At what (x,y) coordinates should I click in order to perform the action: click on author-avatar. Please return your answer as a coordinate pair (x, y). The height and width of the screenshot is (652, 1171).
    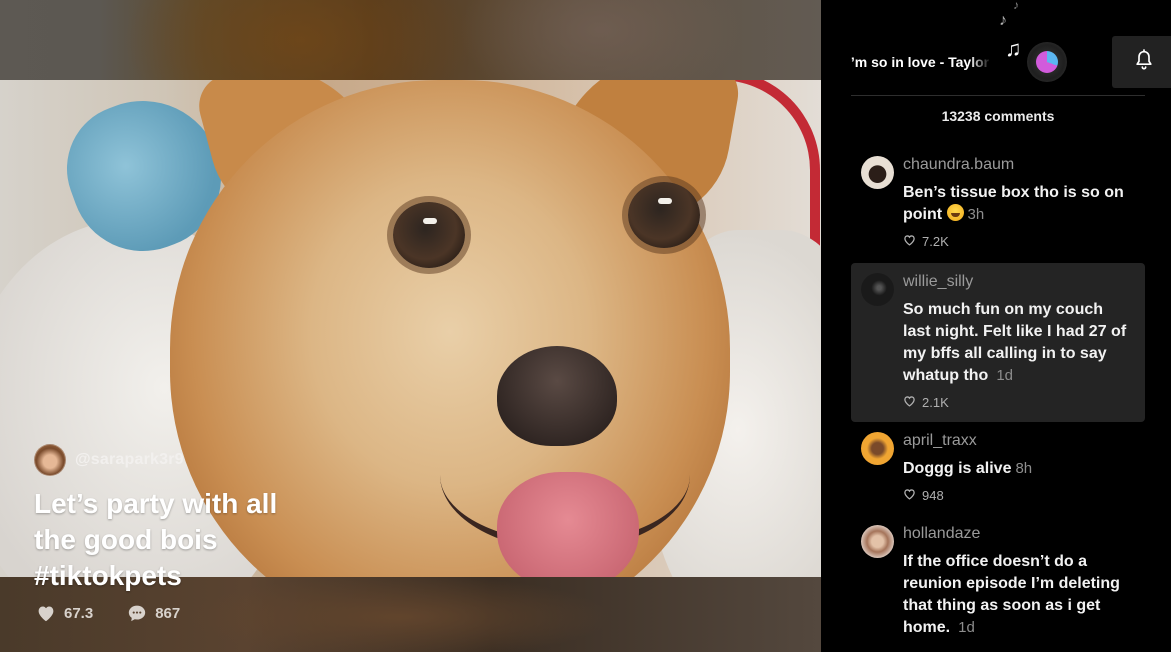
    Looking at the image, I should click on (50, 460).